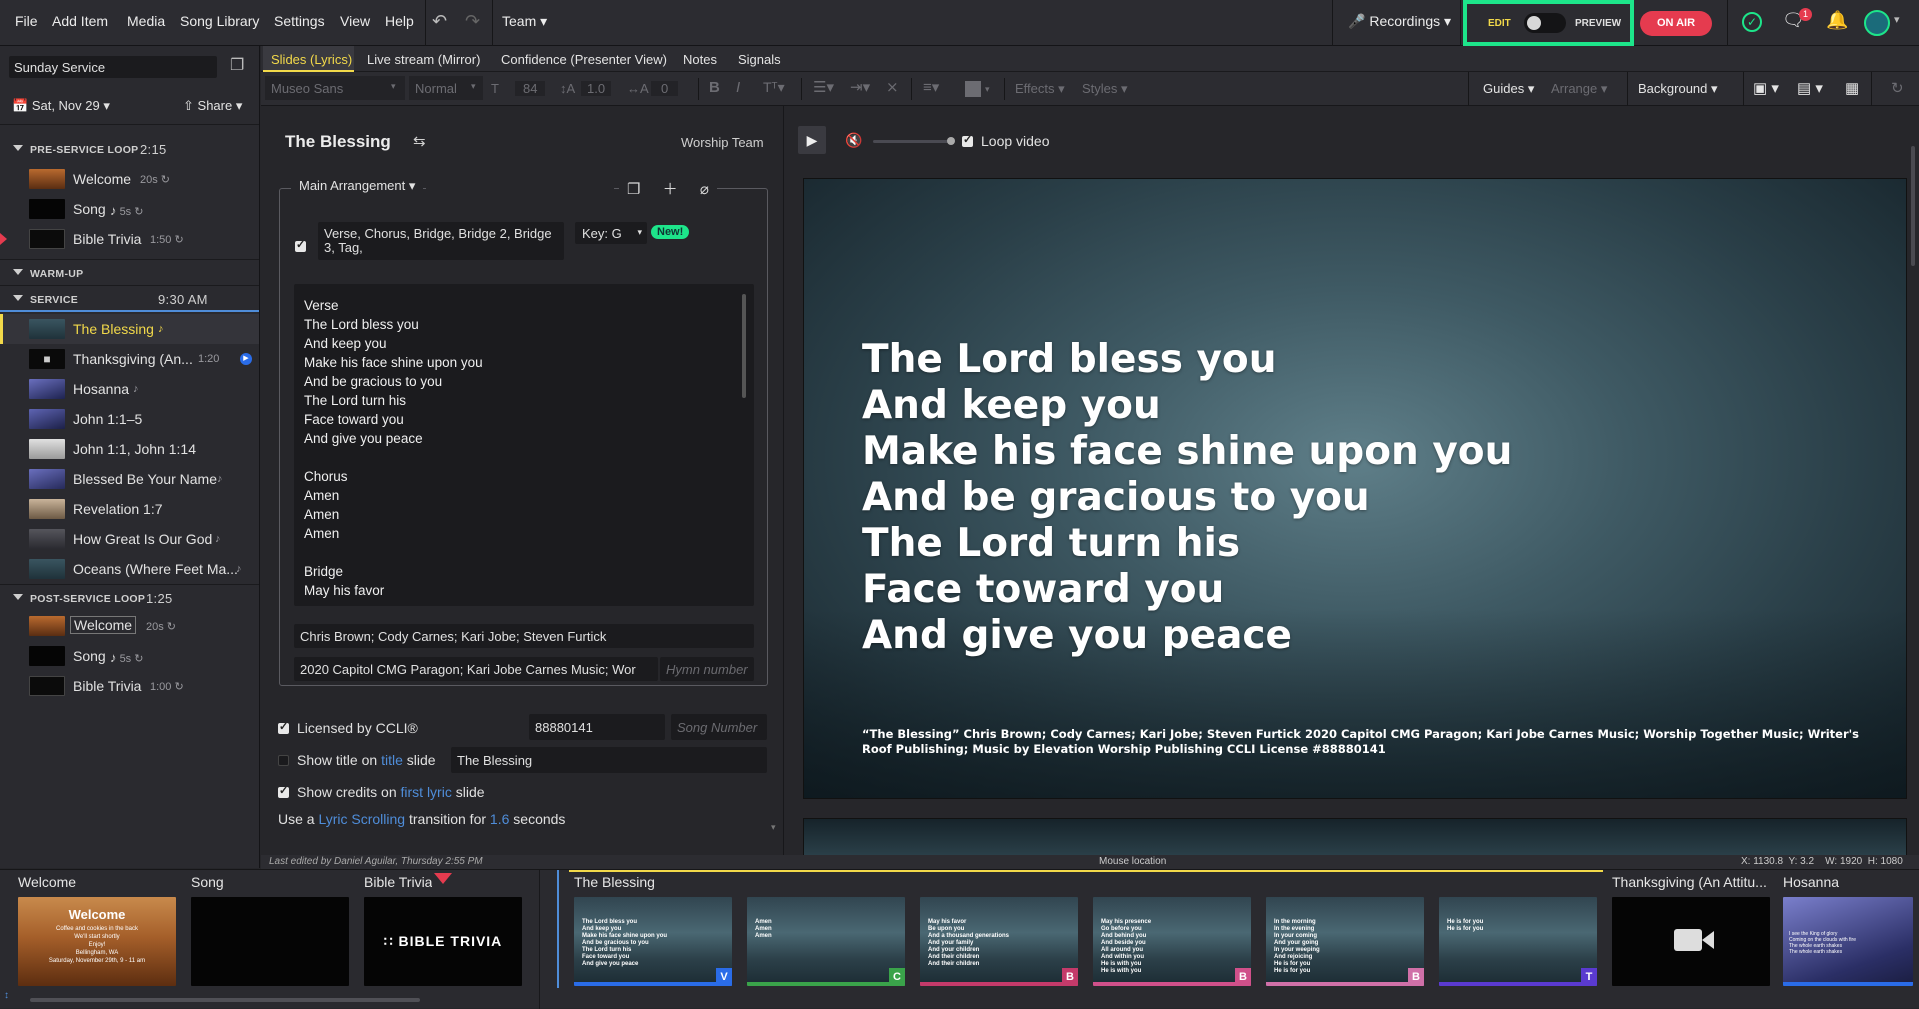 This screenshot has width=1919, height=1009. I want to click on transition-seconds-link: 1.6, so click(499, 819).